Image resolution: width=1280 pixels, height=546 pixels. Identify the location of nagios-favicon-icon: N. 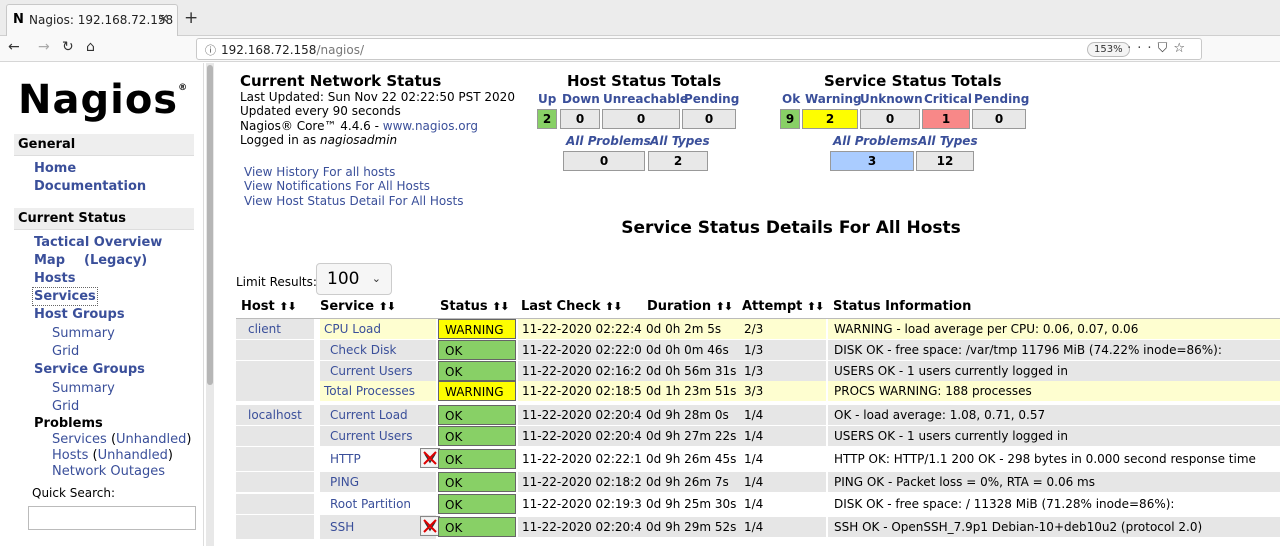
(18, 19).